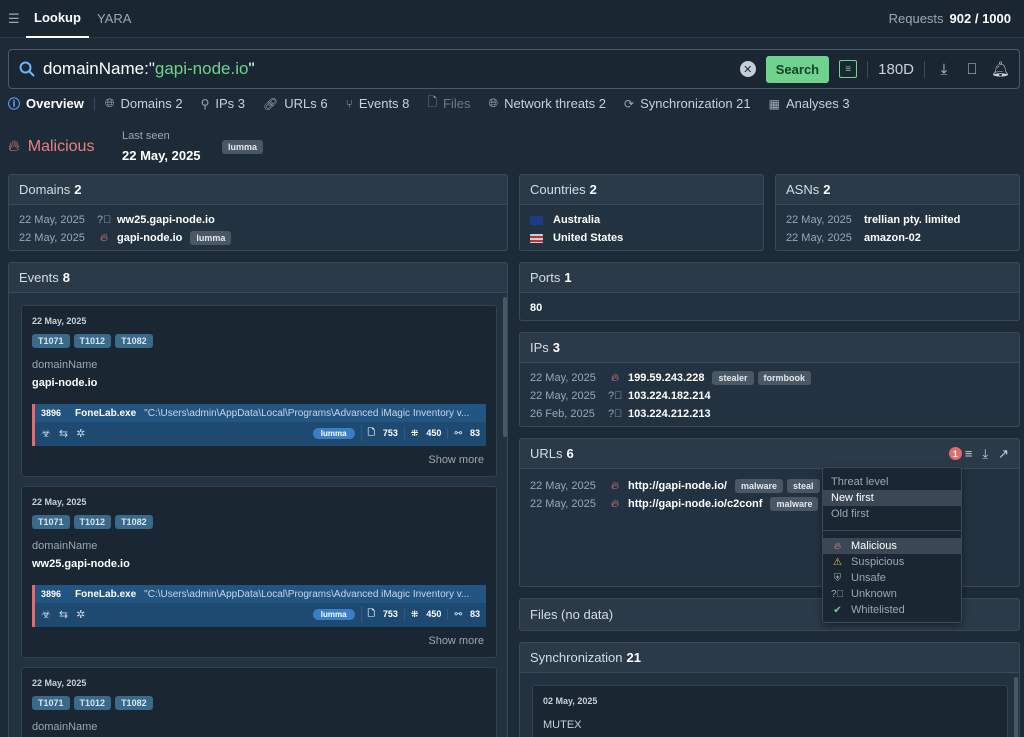 The width and height of the screenshot is (1024, 737). Describe the element at coordinates (211, 238) in the screenshot. I see `row-tag: lumma` at that location.